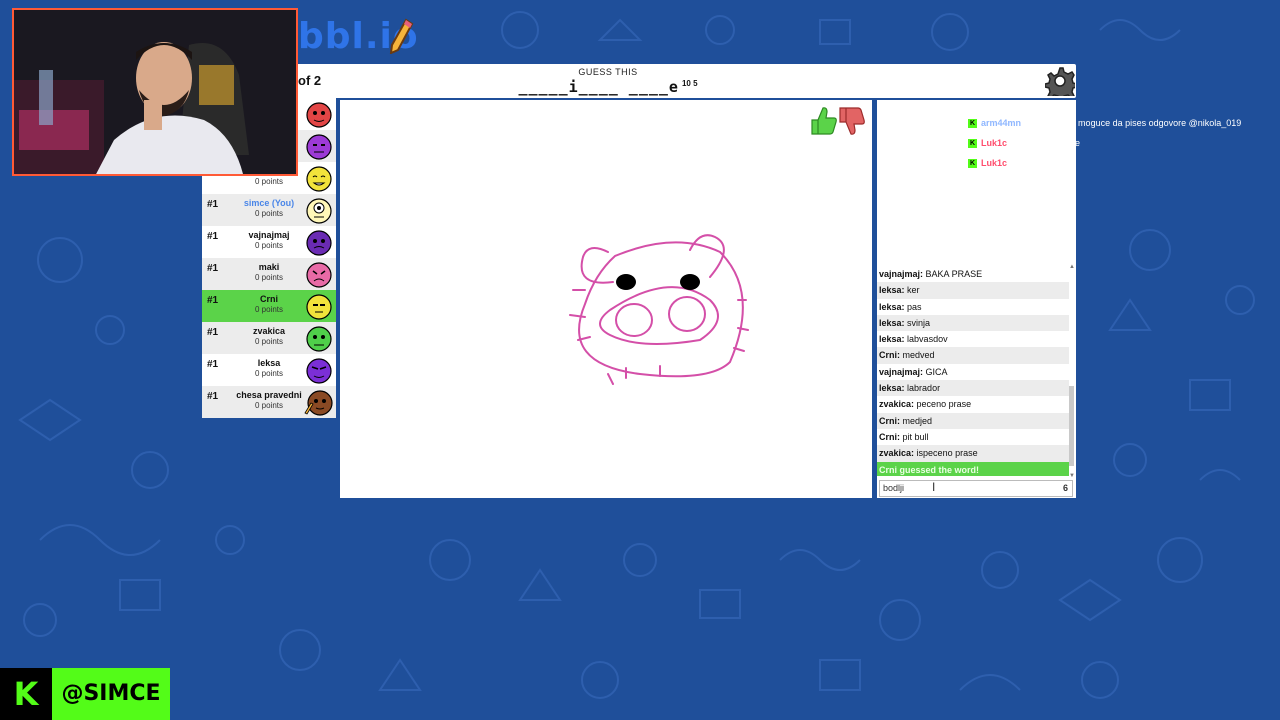 This screenshot has width=1280, height=720. What do you see at coordinates (1060, 81) in the screenshot?
I see `gear-icon` at bounding box center [1060, 81].